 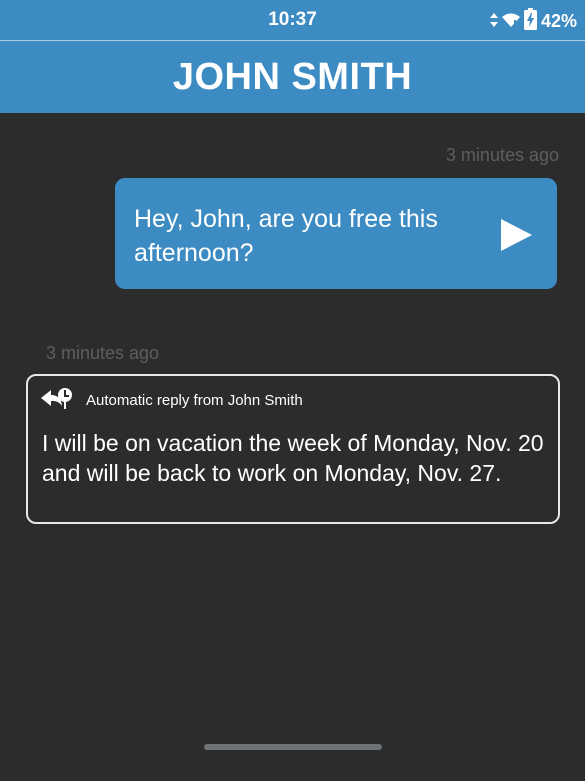 I want to click on wifi-icon, so click(x=510, y=21).